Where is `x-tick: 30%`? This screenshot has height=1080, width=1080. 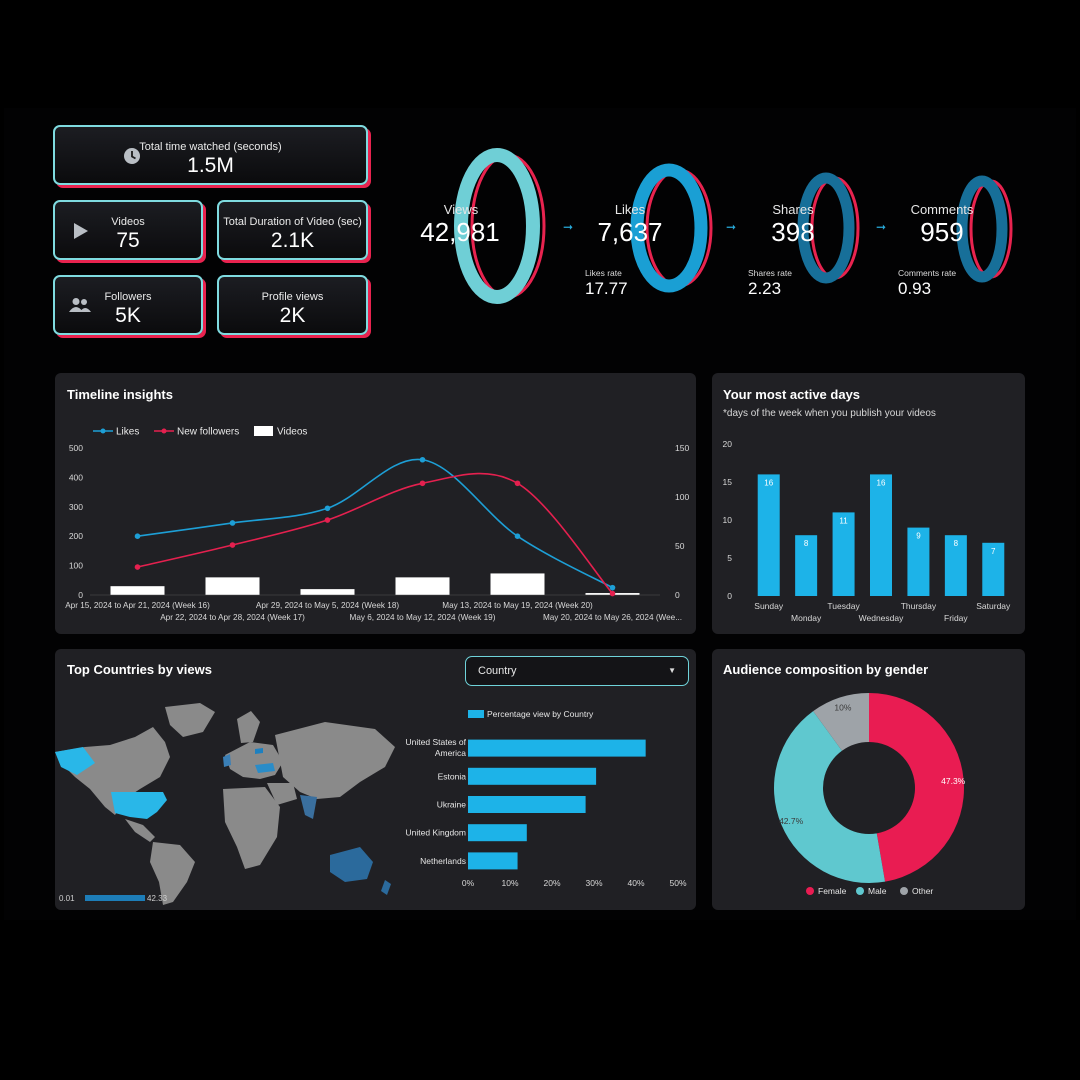
x-tick: 30% is located at coordinates (593, 883).